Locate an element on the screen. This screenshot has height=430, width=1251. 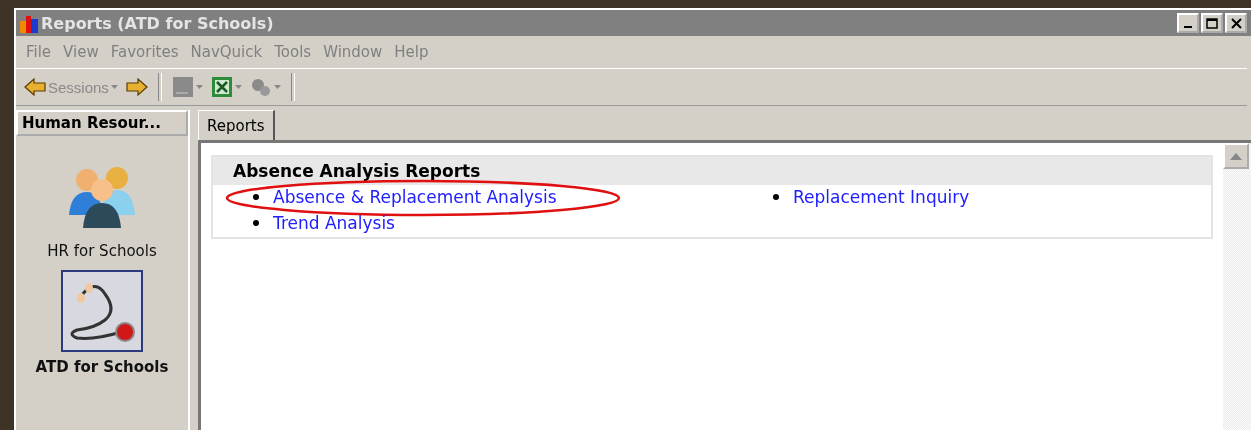
sidebar-item: HR for Schools is located at coordinates (102, 207).